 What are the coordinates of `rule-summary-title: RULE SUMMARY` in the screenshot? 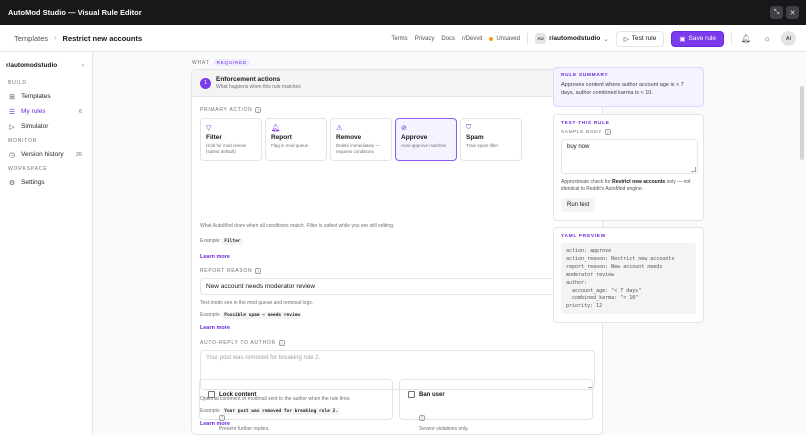 It's located at (585, 75).